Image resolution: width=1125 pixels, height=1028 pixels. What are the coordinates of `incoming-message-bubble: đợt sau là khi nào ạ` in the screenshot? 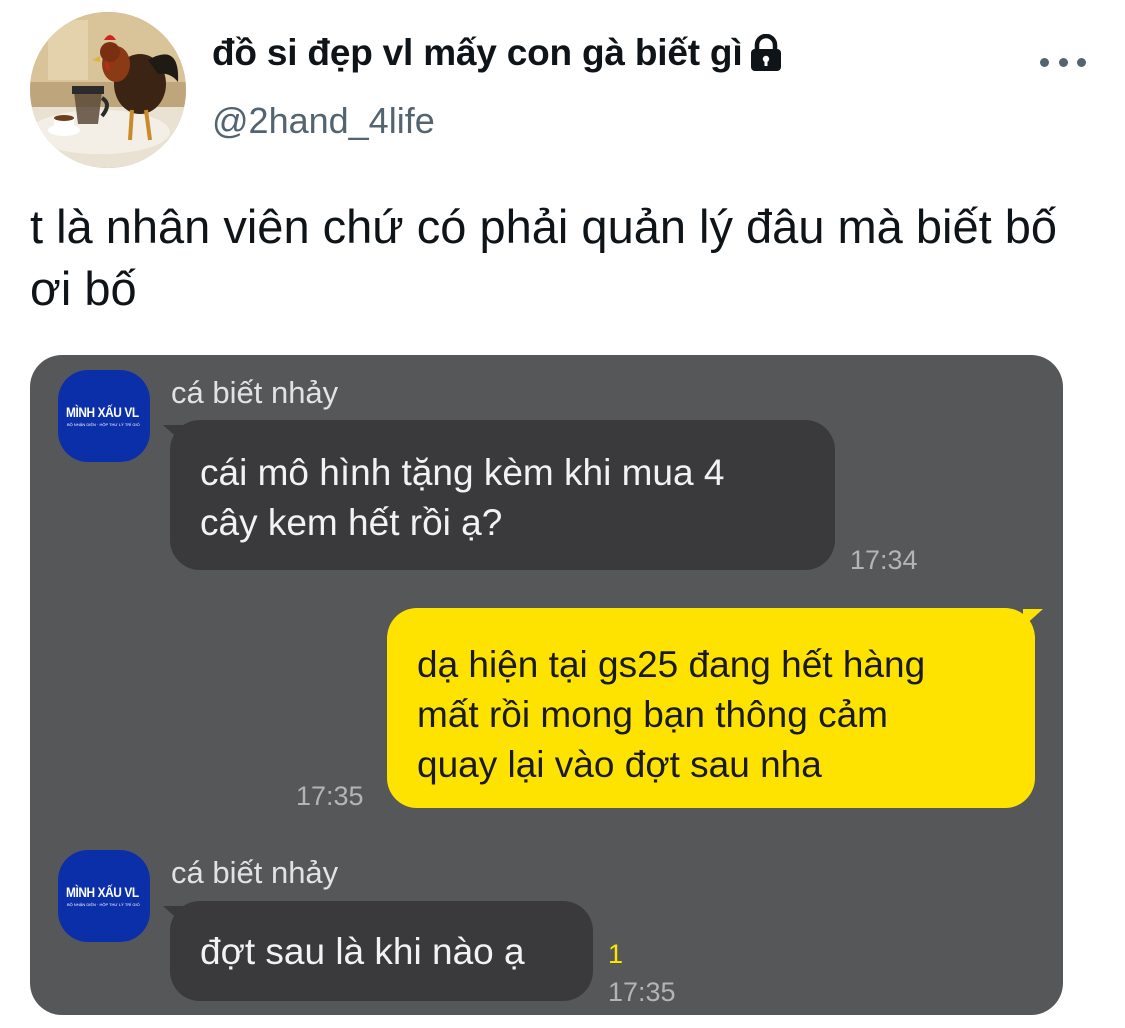 It's located at (381, 951).